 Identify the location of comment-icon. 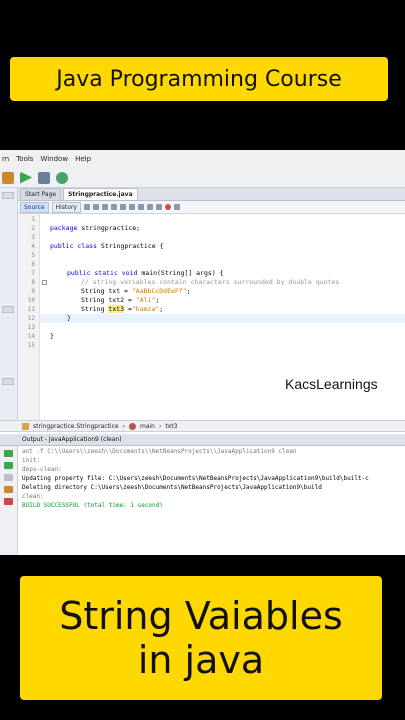
(158, 207).